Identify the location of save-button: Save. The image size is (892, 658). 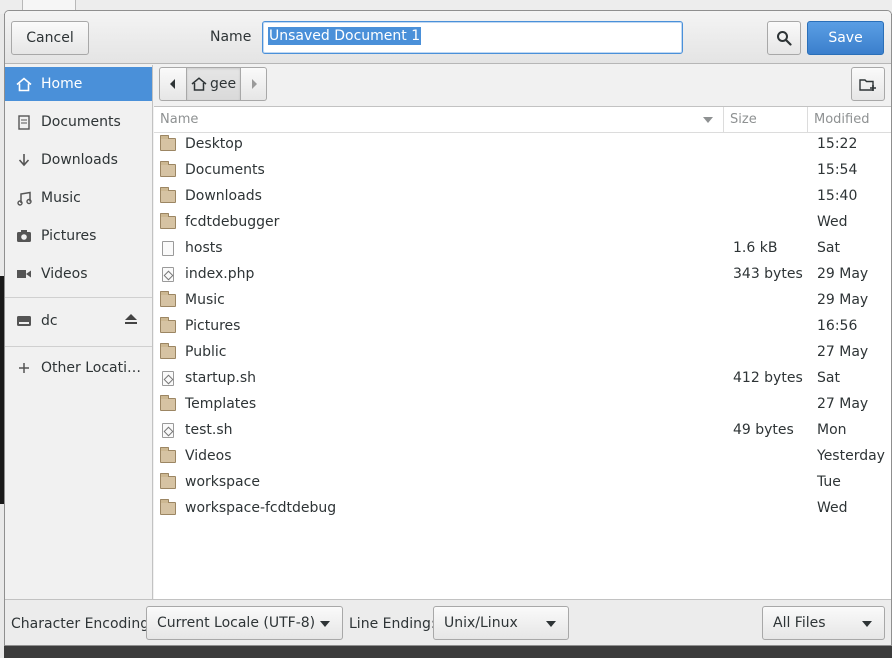
(845, 38).